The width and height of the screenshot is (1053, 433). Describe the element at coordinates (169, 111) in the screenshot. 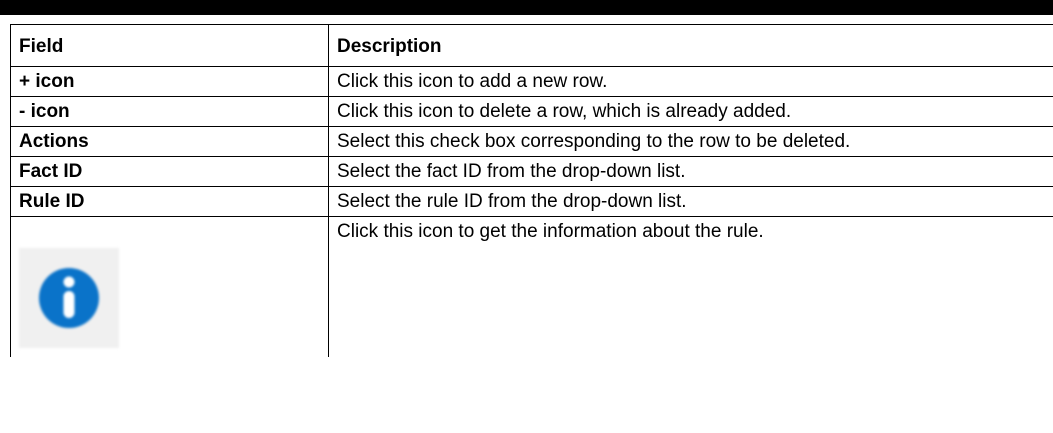

I see `field-cell-minus-icon: - icon` at that location.